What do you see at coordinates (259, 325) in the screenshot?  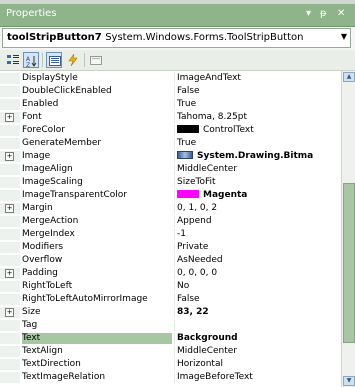 I see `property-value` at bounding box center [259, 325].